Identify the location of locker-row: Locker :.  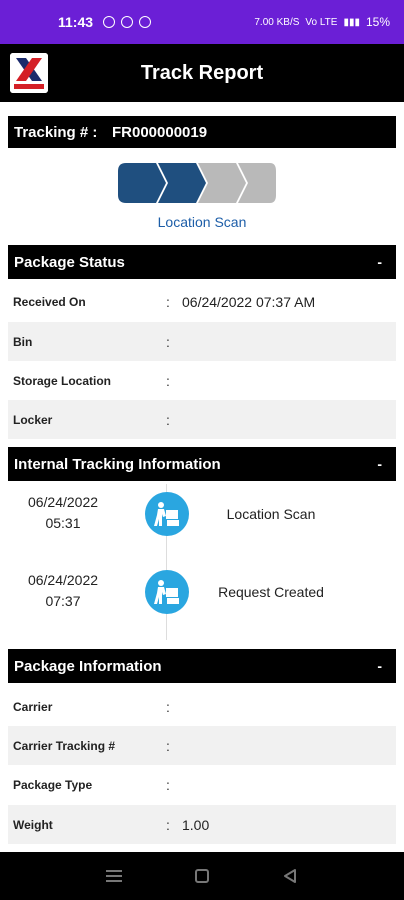
(202, 419).